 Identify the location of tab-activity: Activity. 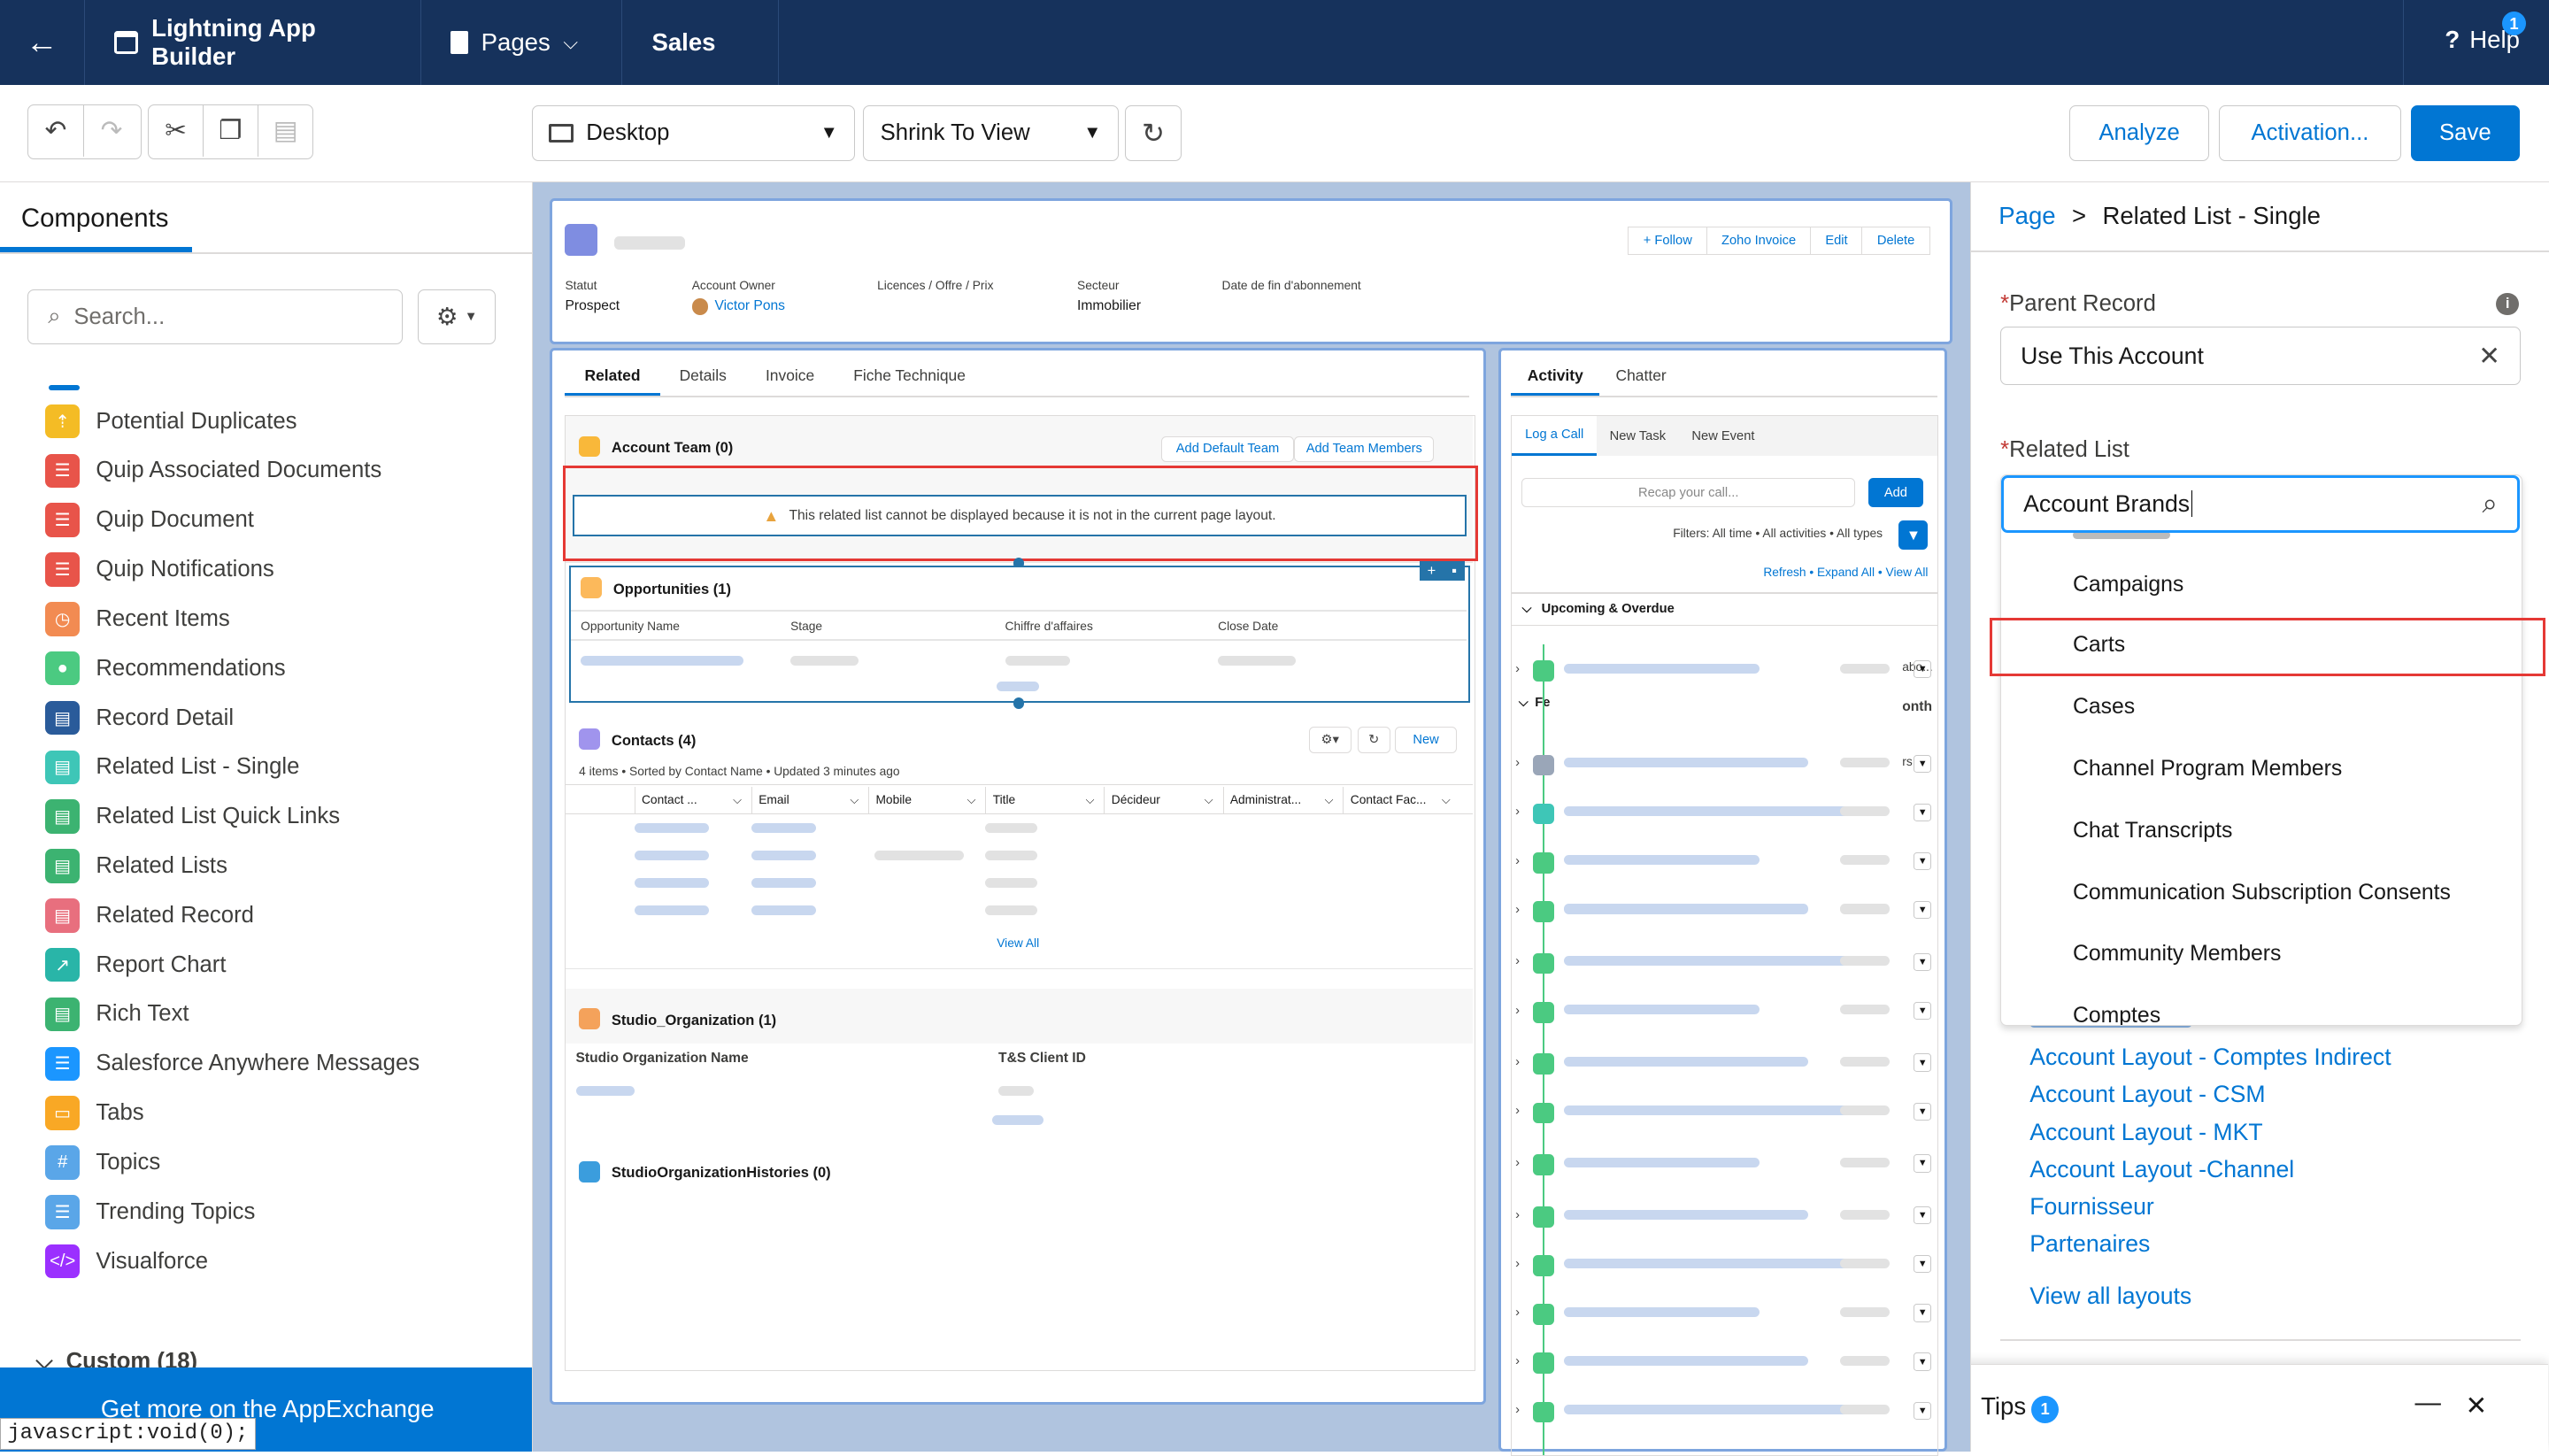
(1556, 381).